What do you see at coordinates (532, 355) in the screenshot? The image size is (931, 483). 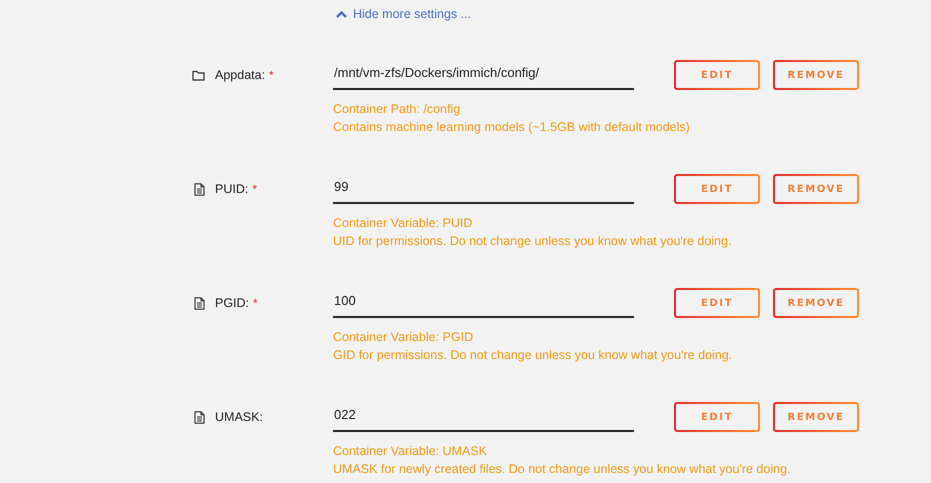 I see `setting-description: GID for permissions. Do not change unless you know what you're doing.` at bounding box center [532, 355].